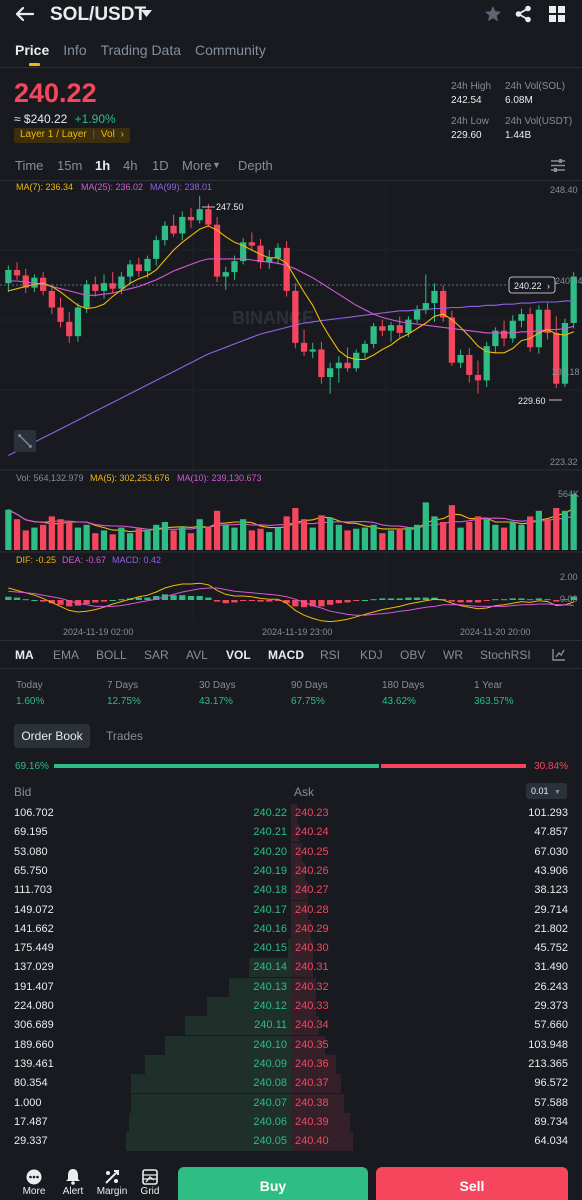  Describe the element at coordinates (453, 655) in the screenshot. I see `ind-wr: WR` at that location.